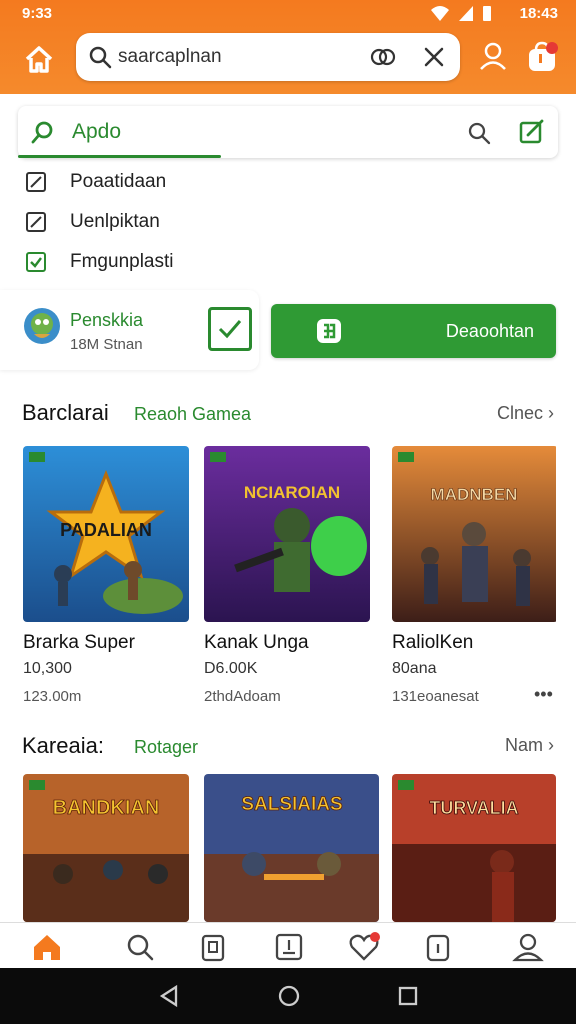  I want to click on info-card-icon, so click(438, 947).